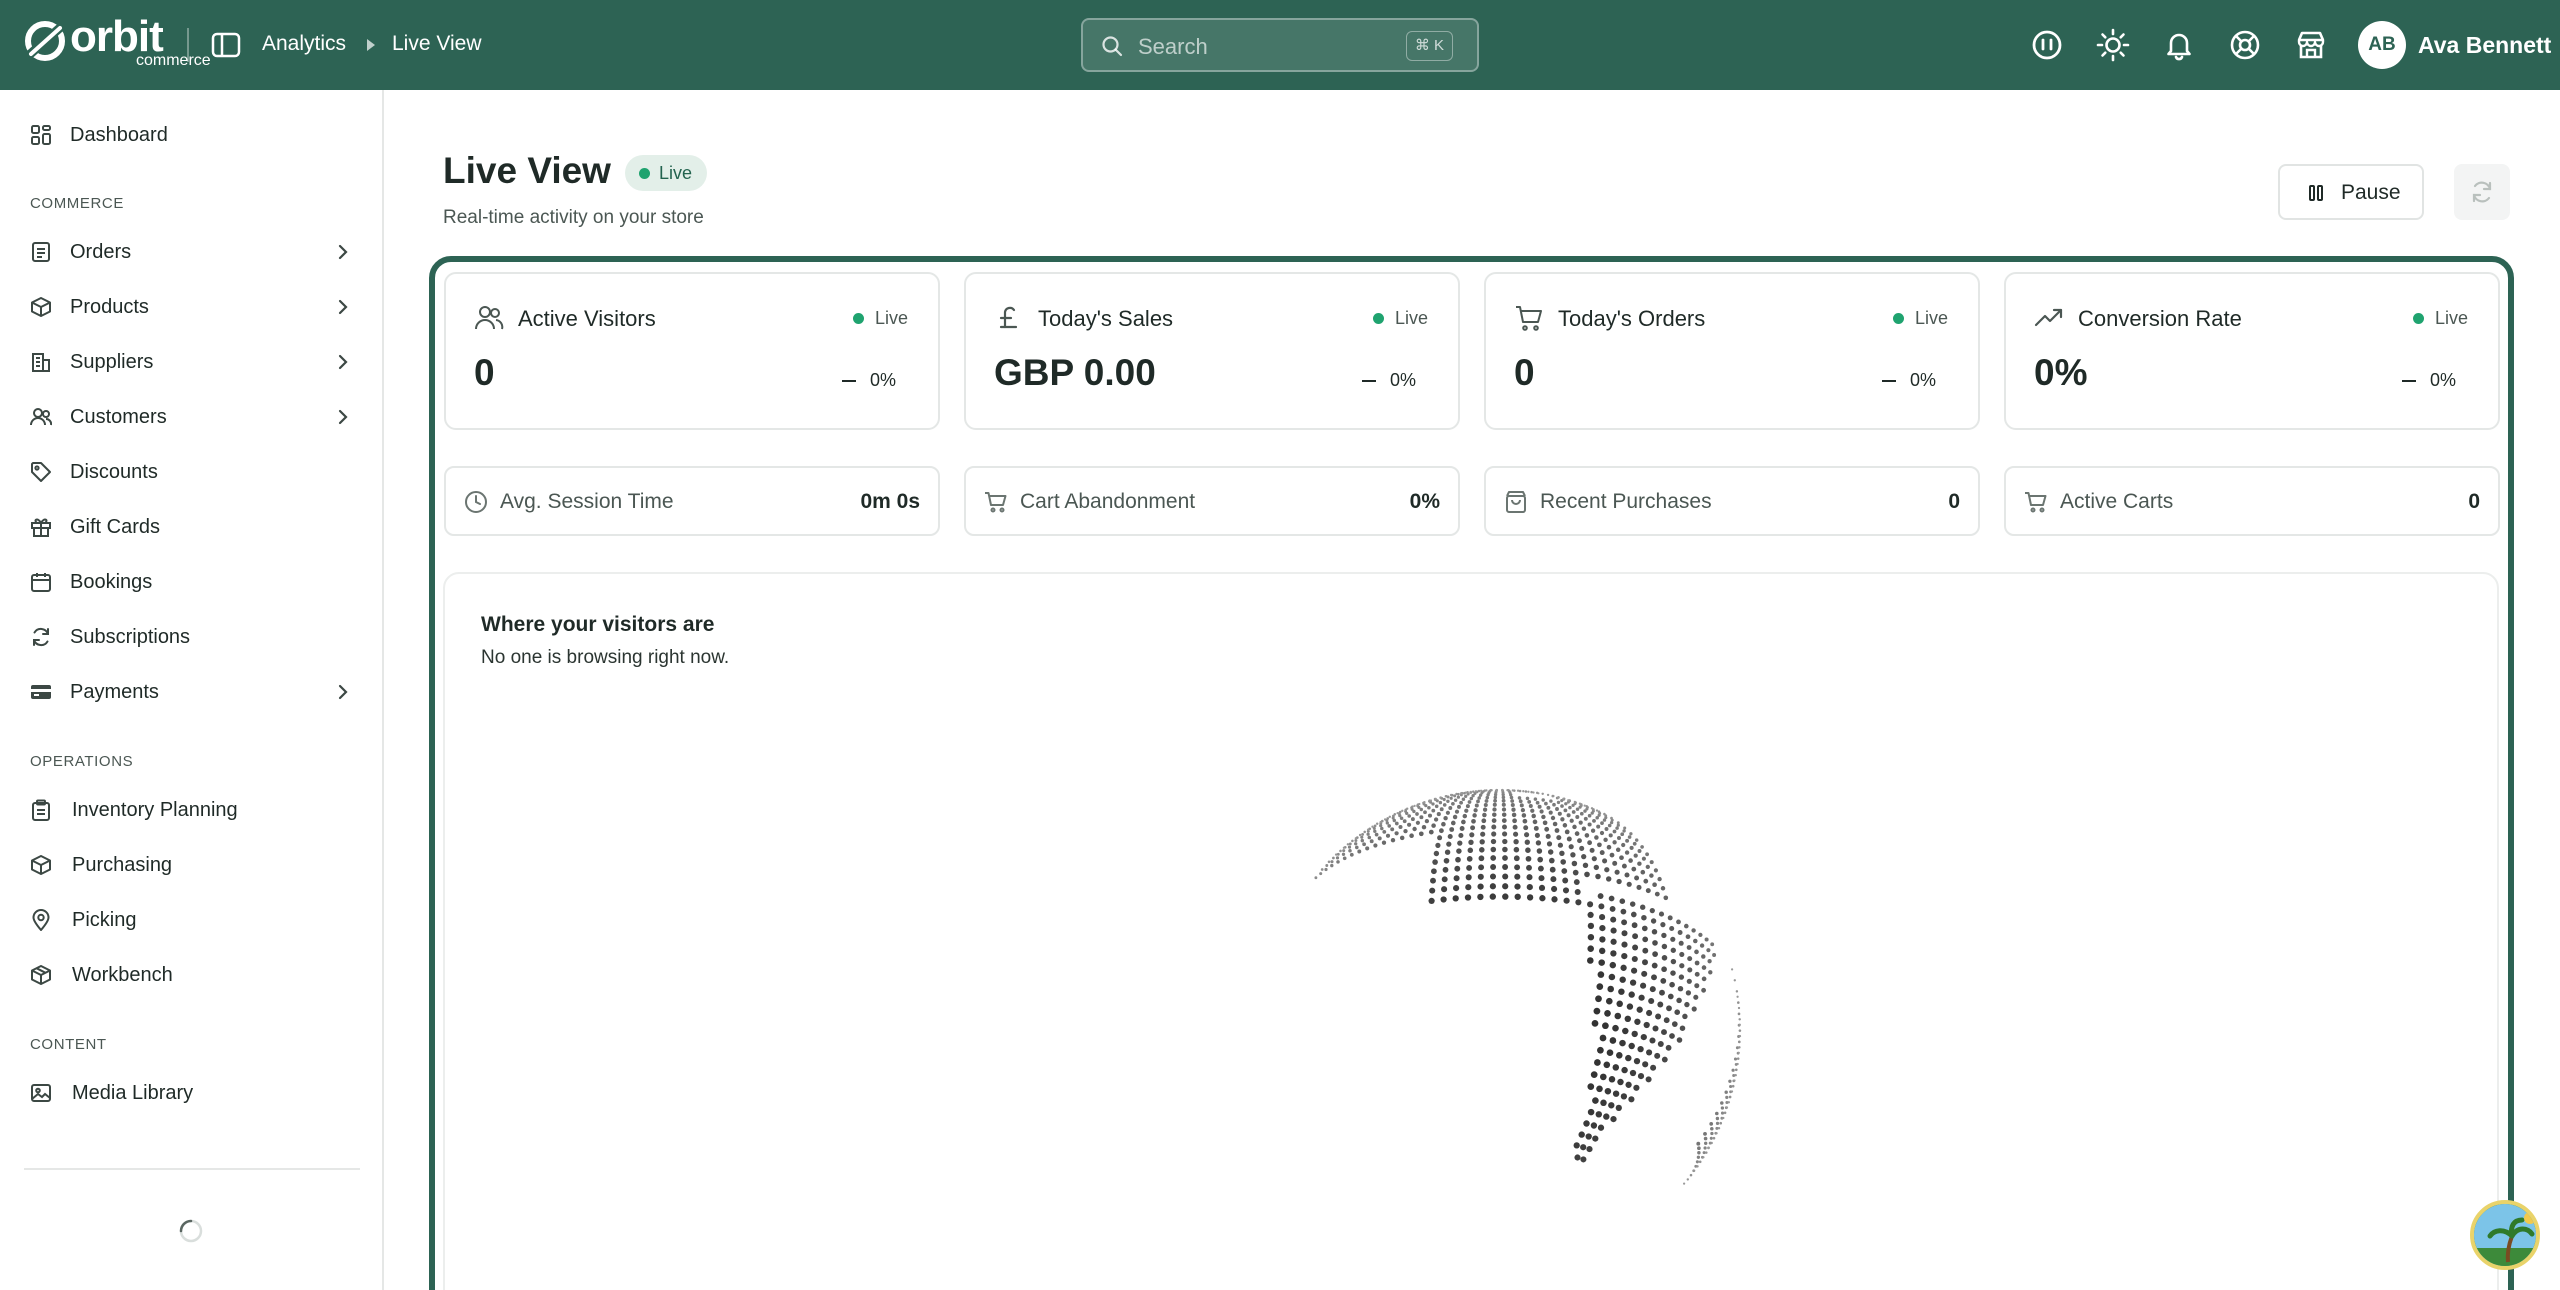 This screenshot has width=2560, height=1290. Describe the element at coordinates (2484, 45) in the screenshot. I see `user-name: Ava Bennett` at that location.